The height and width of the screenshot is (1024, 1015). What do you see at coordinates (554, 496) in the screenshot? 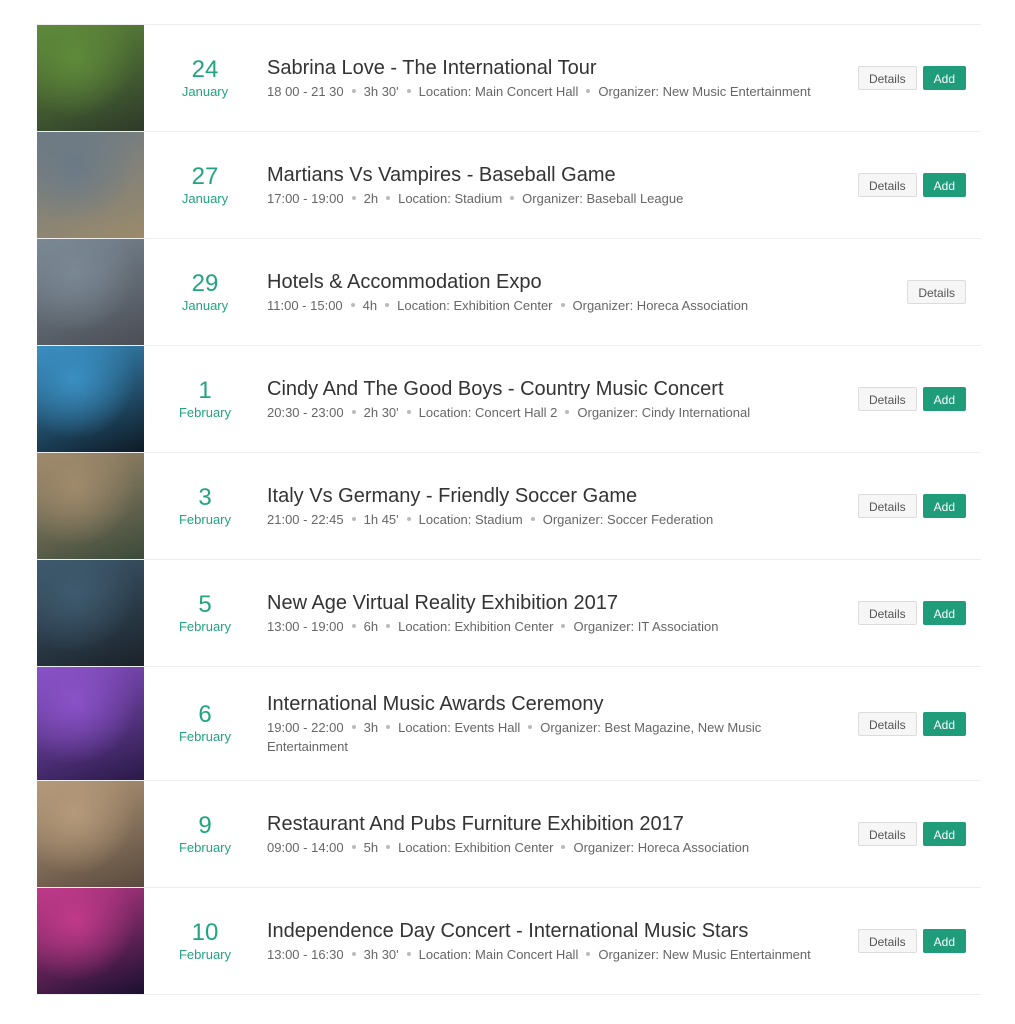
I see `event-title: Italy Vs Germany - Friendly Soccer Game` at bounding box center [554, 496].